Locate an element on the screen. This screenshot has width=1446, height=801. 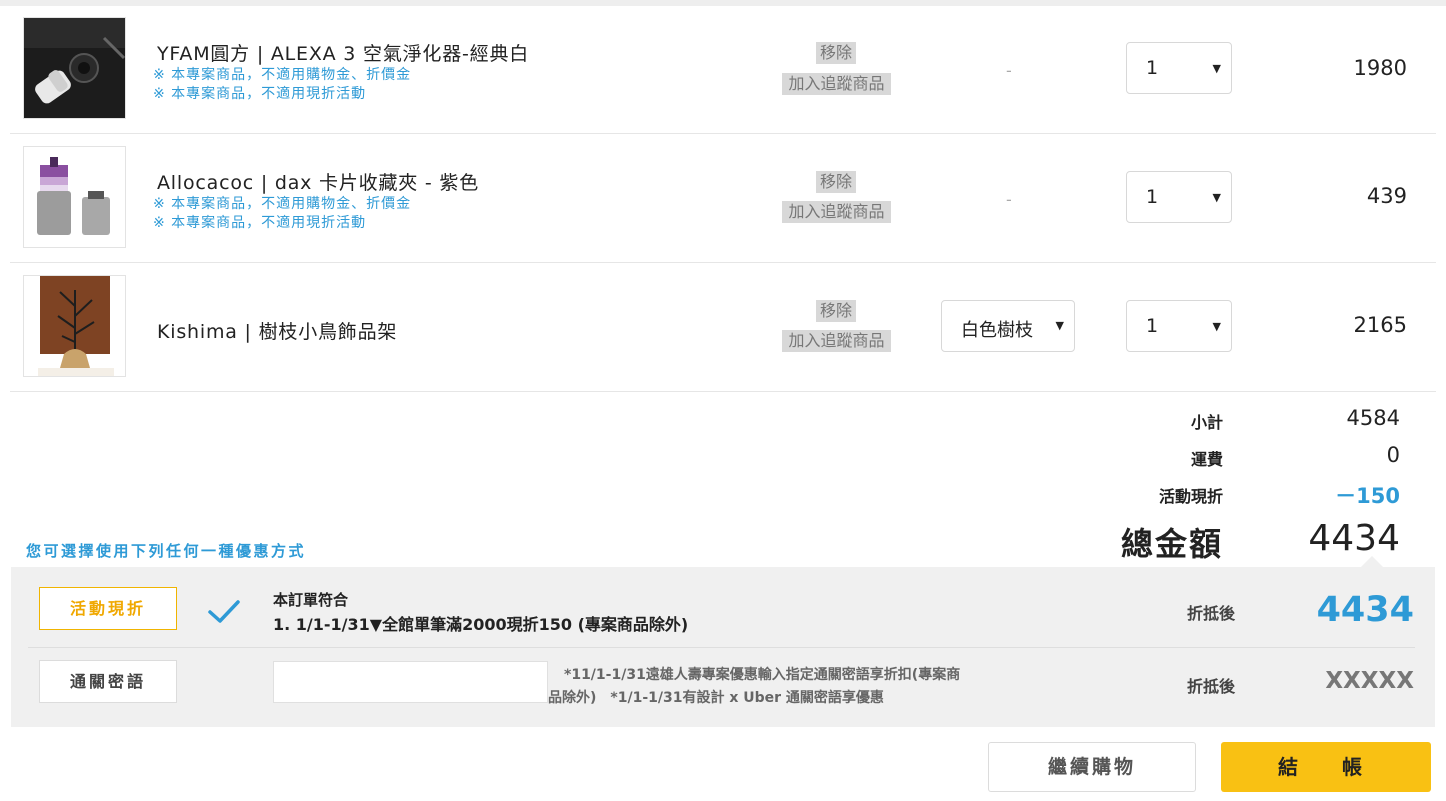
product-name: YFAM圓方 | ALEXA 3 空氣淨化器-經典白 is located at coordinates (343, 52).